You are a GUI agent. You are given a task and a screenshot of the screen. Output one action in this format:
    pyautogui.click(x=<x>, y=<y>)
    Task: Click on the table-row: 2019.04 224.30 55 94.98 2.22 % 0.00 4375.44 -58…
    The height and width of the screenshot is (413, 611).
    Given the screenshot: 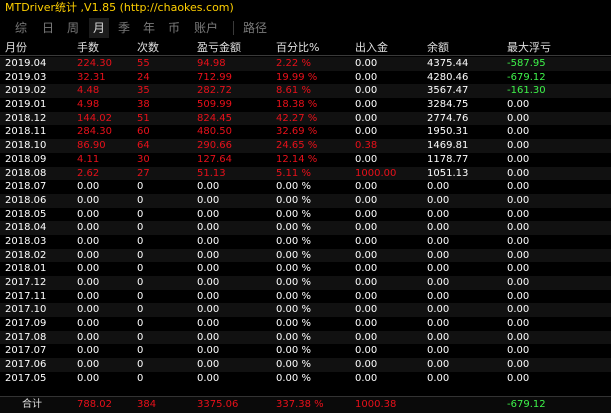 What is the action you would take?
    pyautogui.click(x=305, y=64)
    